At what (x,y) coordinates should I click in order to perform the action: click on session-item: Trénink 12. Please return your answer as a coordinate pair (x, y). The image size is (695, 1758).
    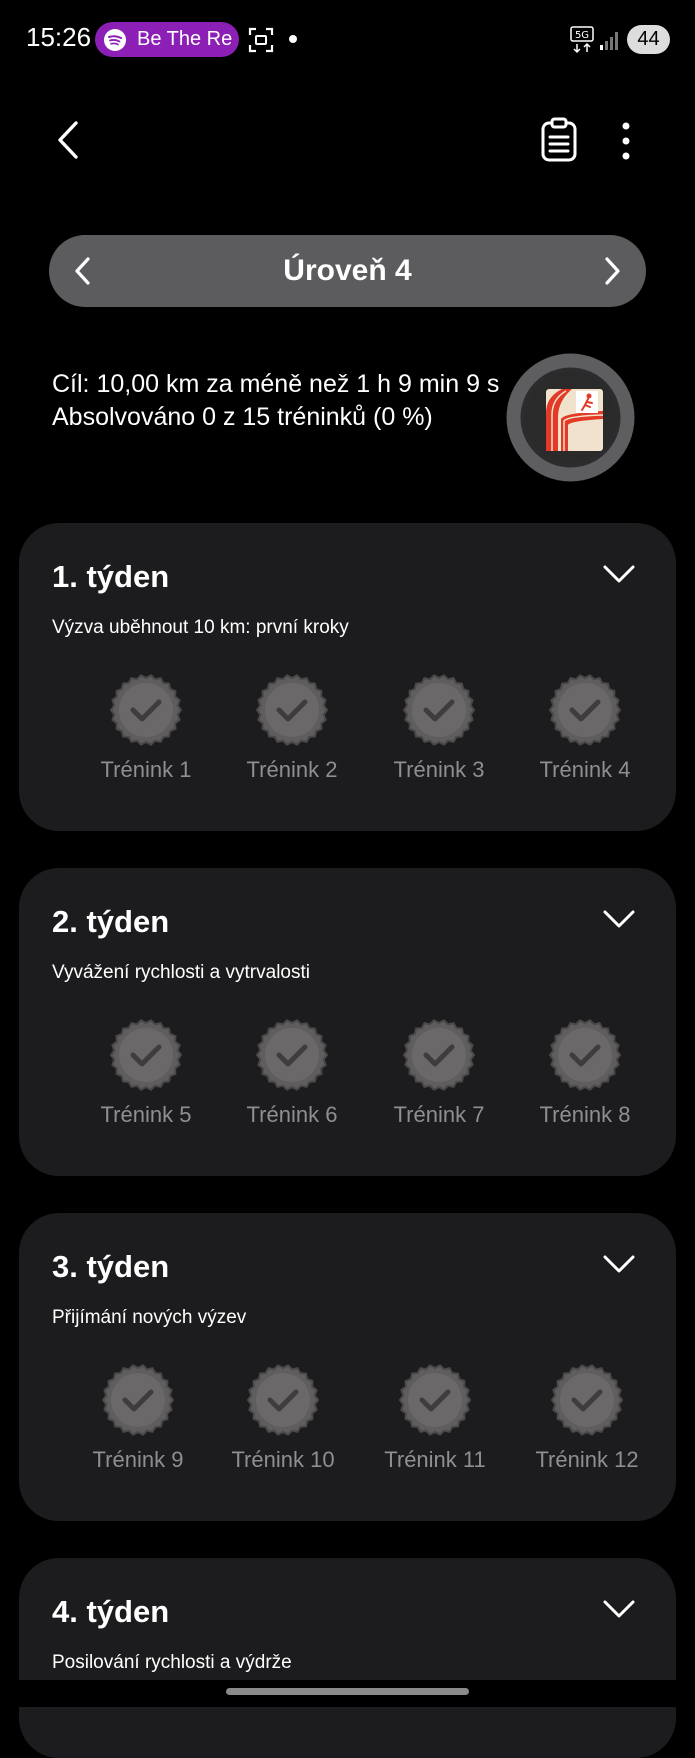
    Looking at the image, I should click on (587, 1418).